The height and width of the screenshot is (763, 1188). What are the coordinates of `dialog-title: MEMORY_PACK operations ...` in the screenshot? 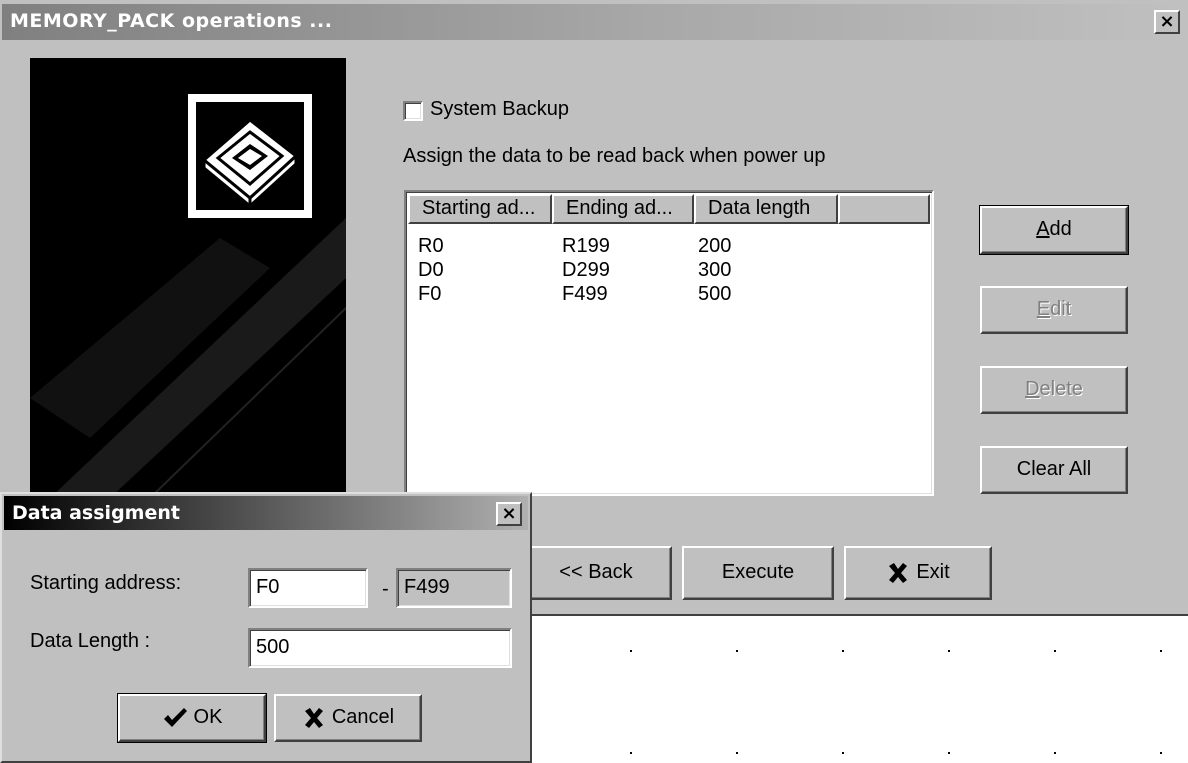 It's located at (171, 21).